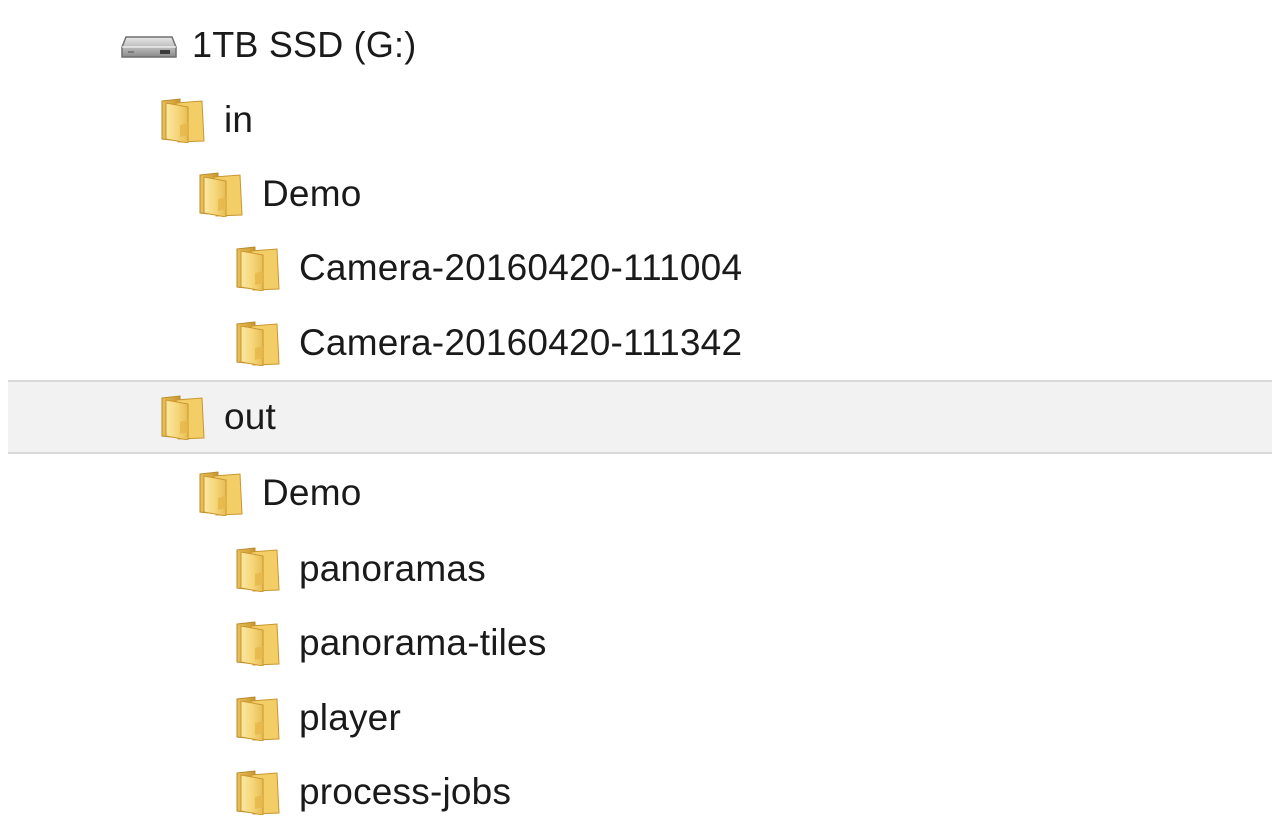 Image resolution: width=1272 pixels, height=831 pixels. I want to click on tree-item-label: out, so click(250, 416).